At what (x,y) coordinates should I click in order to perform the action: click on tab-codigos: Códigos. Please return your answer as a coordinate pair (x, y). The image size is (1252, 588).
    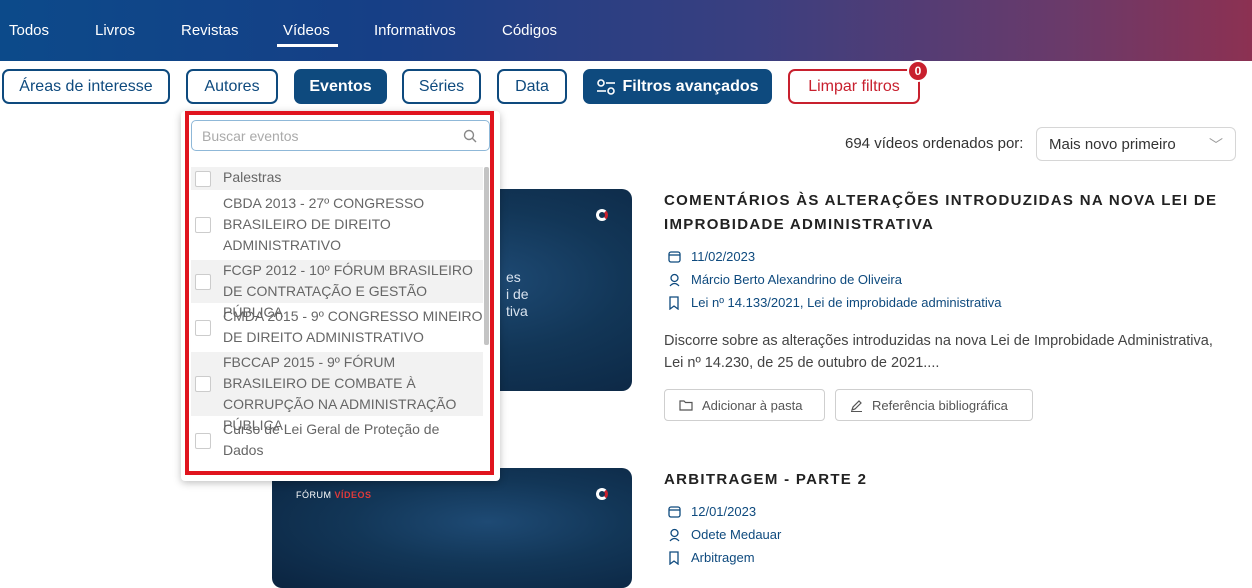
    Looking at the image, I should click on (529, 30).